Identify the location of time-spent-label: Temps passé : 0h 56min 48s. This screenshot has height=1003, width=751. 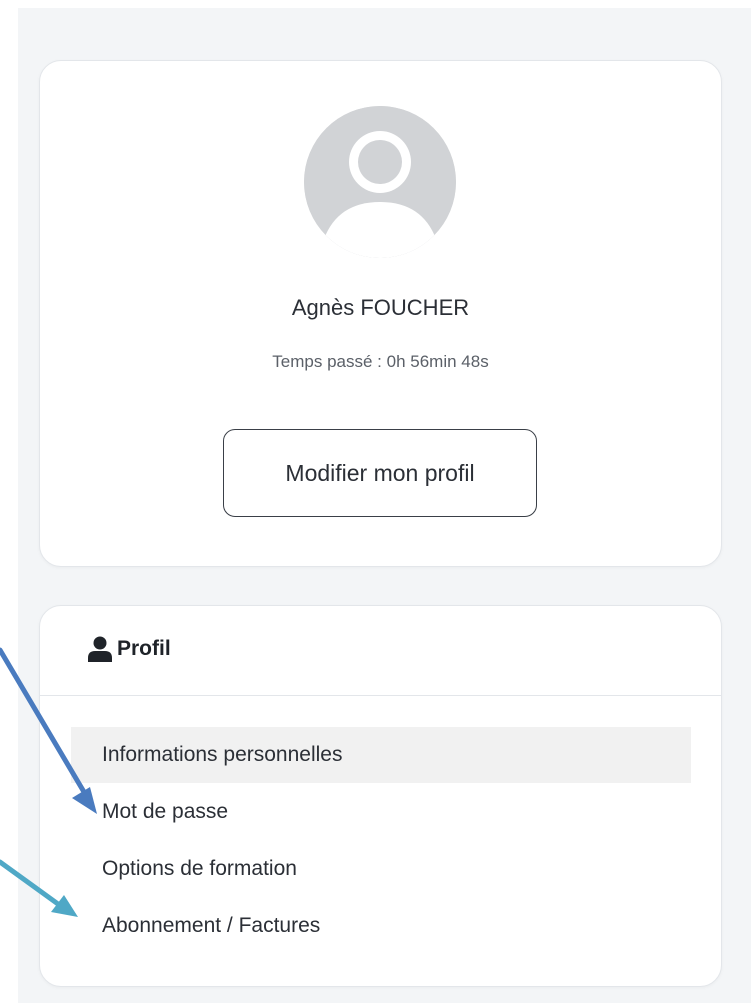
(380, 361).